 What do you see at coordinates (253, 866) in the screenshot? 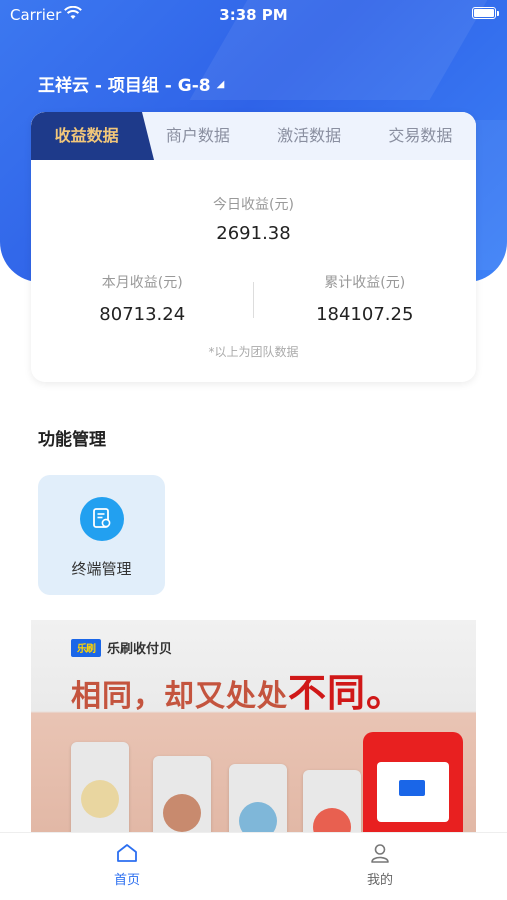
I see `bottom-tabbar: 首页 我的` at bounding box center [253, 866].